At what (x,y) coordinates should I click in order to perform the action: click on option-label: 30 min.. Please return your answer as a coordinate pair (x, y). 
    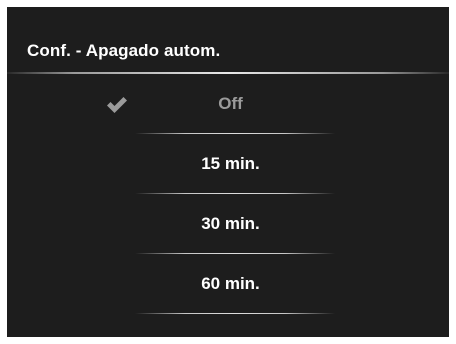
    Looking at the image, I should click on (230, 223).